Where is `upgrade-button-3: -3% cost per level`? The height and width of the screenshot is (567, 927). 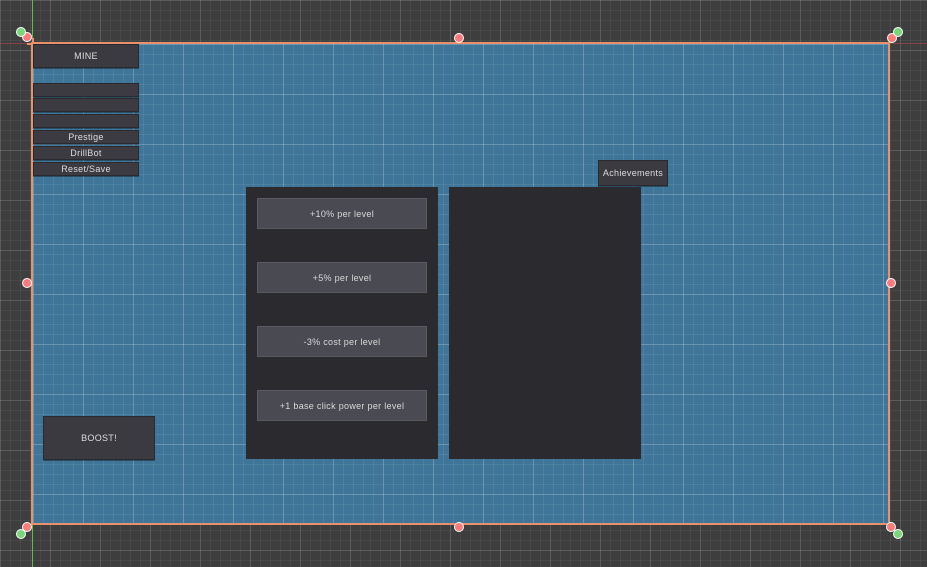 upgrade-button-3: -3% cost per level is located at coordinates (342, 341).